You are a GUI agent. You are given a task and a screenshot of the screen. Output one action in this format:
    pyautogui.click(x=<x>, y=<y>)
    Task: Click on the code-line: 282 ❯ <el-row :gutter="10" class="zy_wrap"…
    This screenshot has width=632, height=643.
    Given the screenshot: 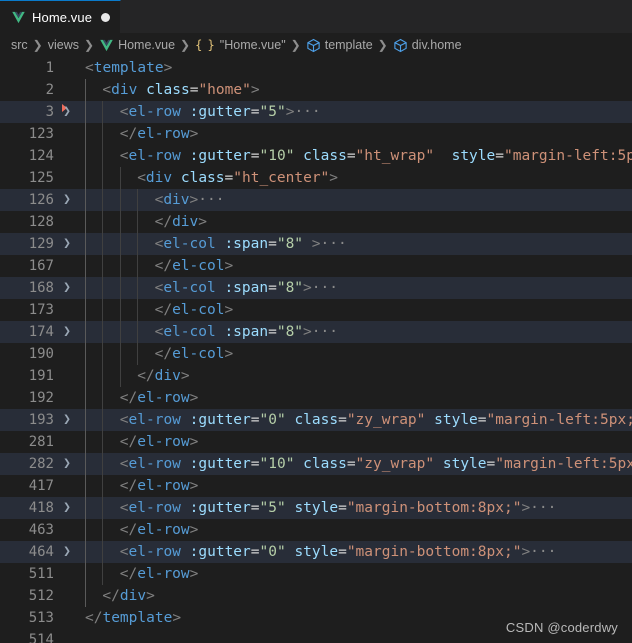 What is the action you would take?
    pyautogui.click(x=316, y=464)
    